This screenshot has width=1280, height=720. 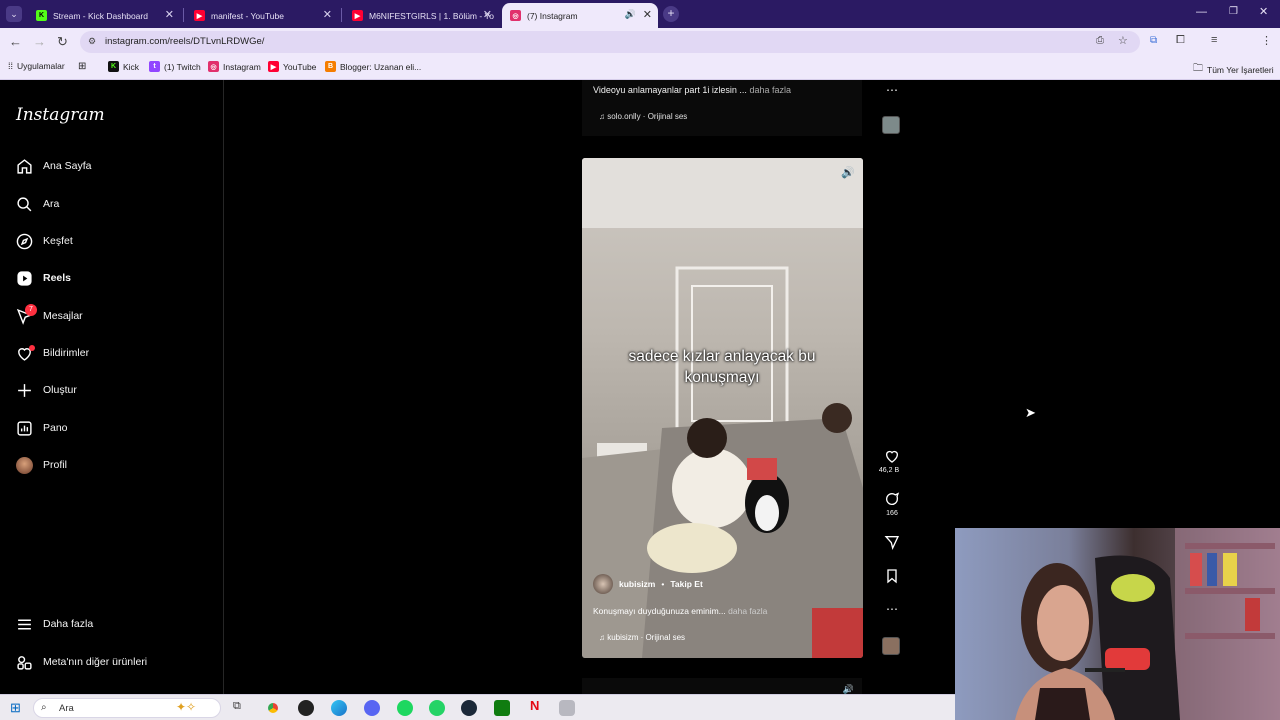 I want to click on comment-count: 166, so click(x=892, y=513).